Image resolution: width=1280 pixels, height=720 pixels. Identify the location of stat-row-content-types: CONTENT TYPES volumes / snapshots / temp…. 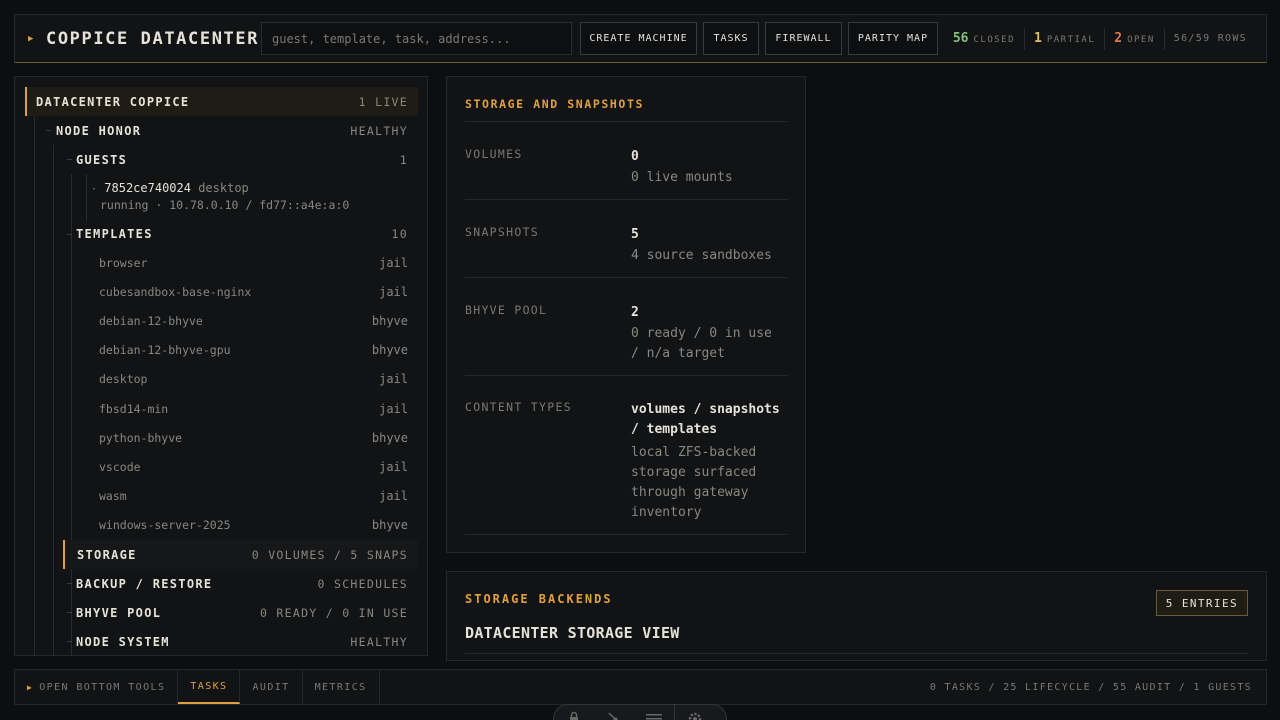
(626, 465).